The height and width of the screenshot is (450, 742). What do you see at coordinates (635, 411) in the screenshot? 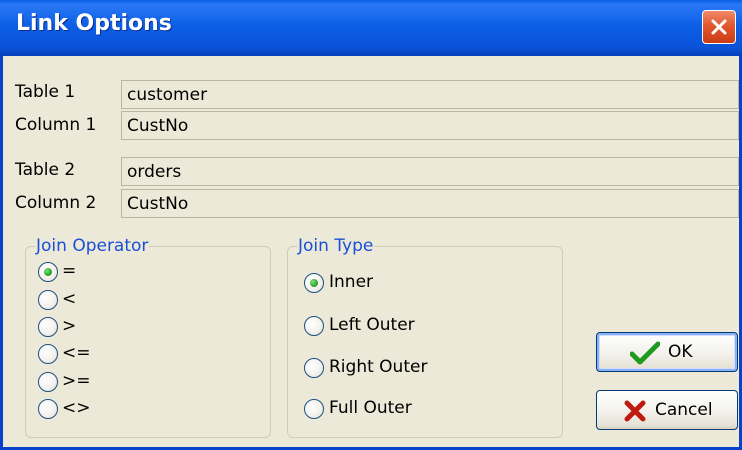
I see `x-mark-icon` at bounding box center [635, 411].